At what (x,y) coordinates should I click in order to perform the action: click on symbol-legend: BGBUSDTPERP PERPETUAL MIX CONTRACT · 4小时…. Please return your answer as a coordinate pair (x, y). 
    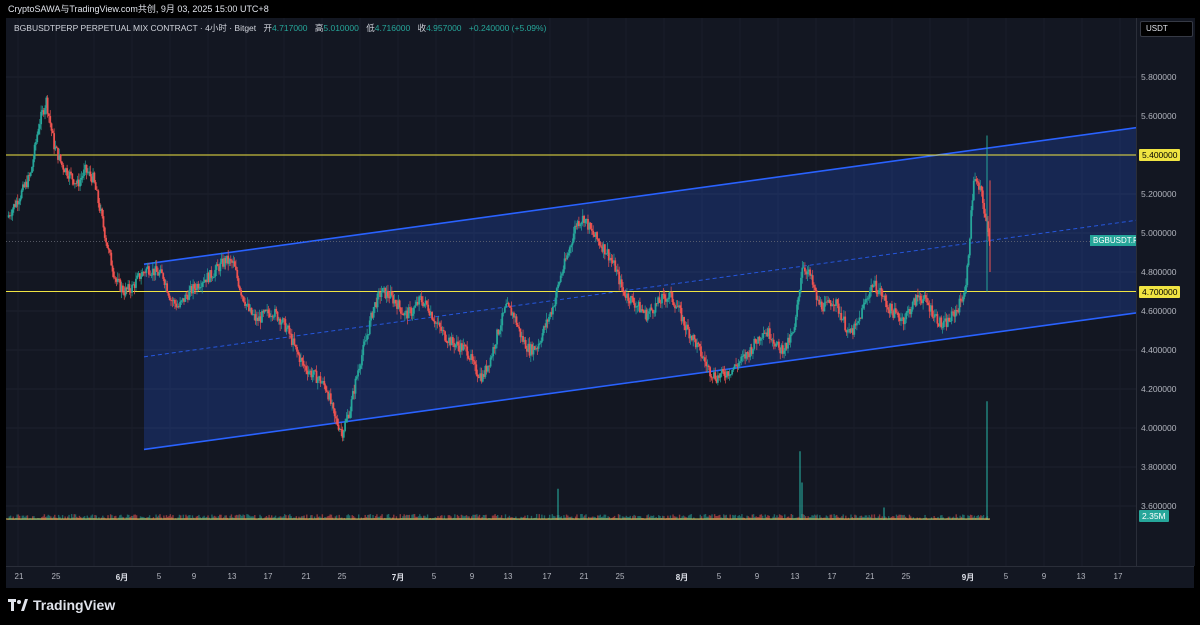
    Looking at the image, I should click on (280, 28).